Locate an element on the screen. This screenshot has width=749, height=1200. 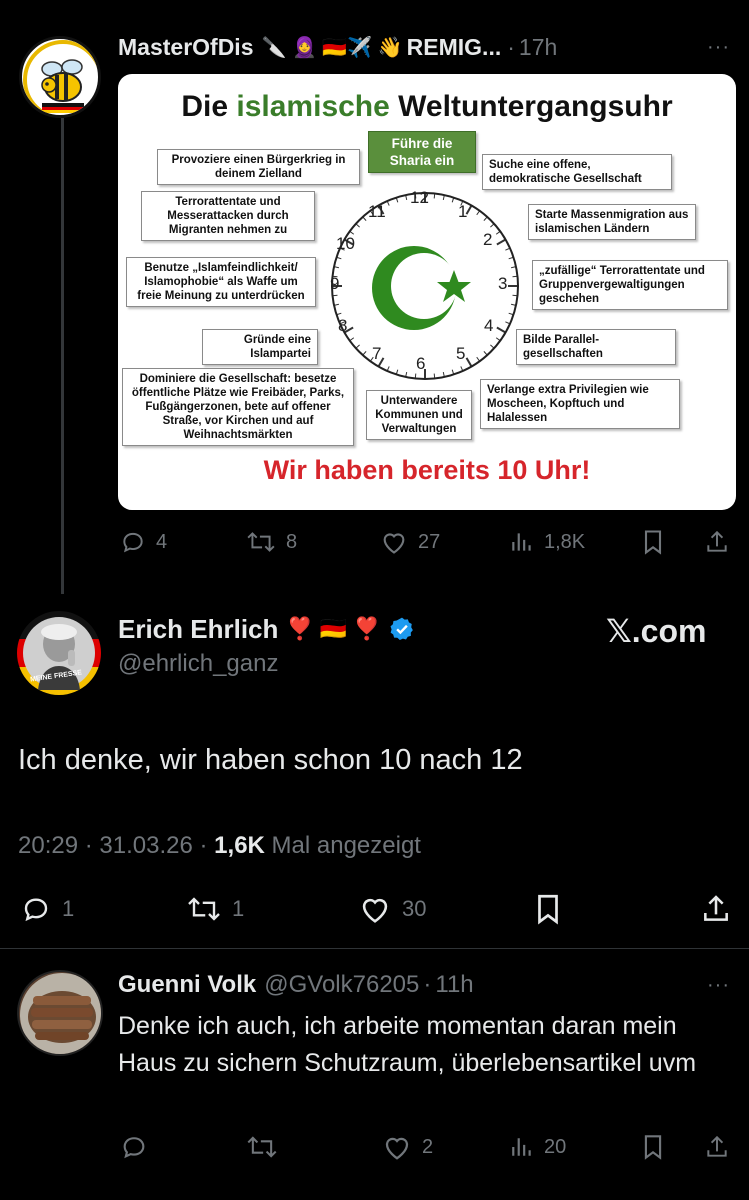
main-post-author-row: Erich Ehrlich ❣️ 🇩🇪 ❣️ is located at coordinates (266, 629).